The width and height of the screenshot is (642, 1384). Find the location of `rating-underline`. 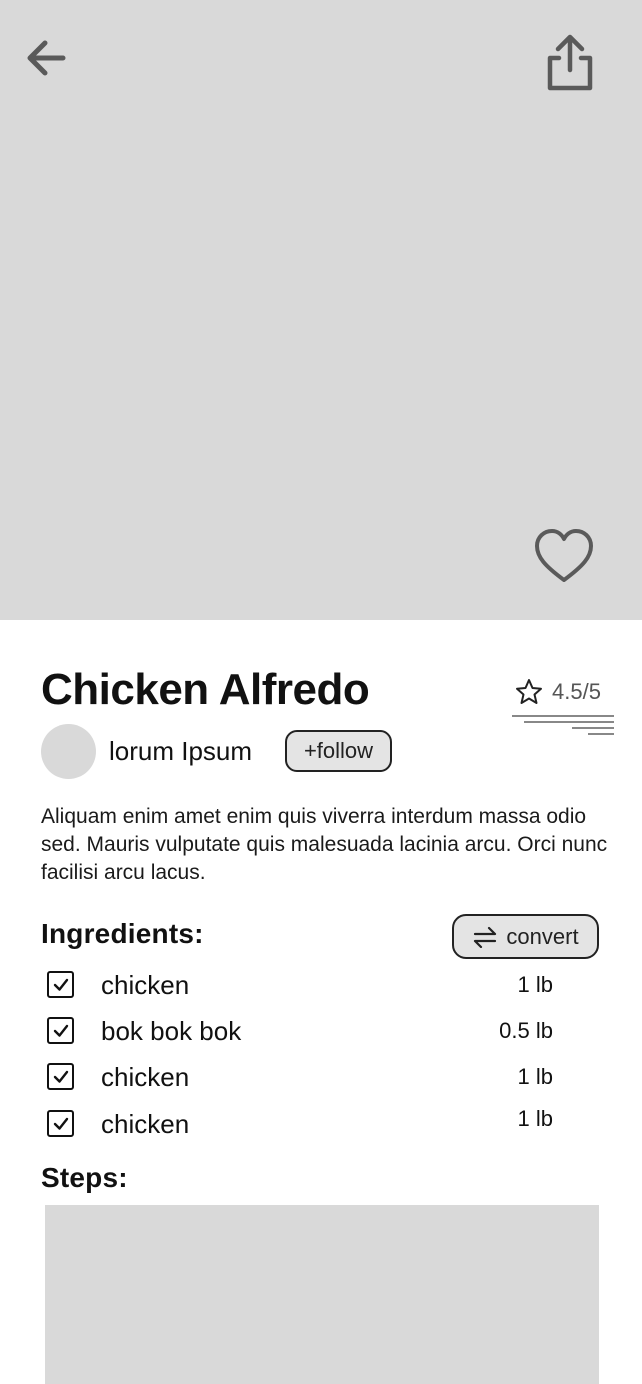

rating-underline is located at coordinates (563, 725).